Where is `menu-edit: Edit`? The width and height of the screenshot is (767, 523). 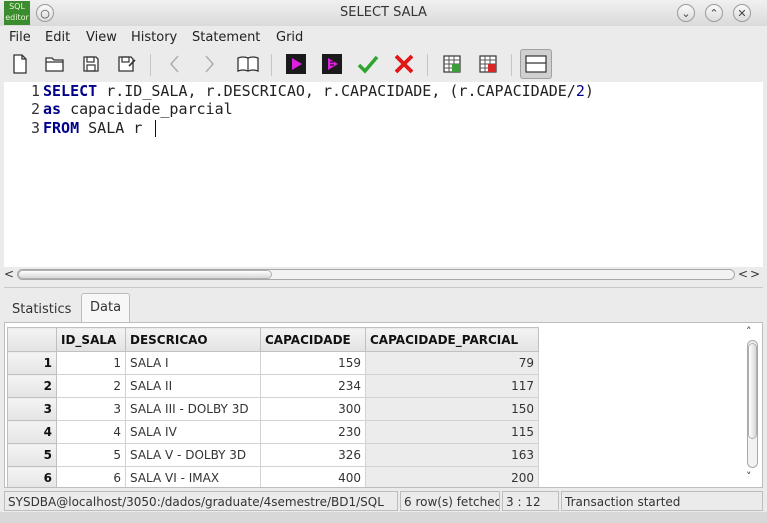 menu-edit: Edit is located at coordinates (57, 37).